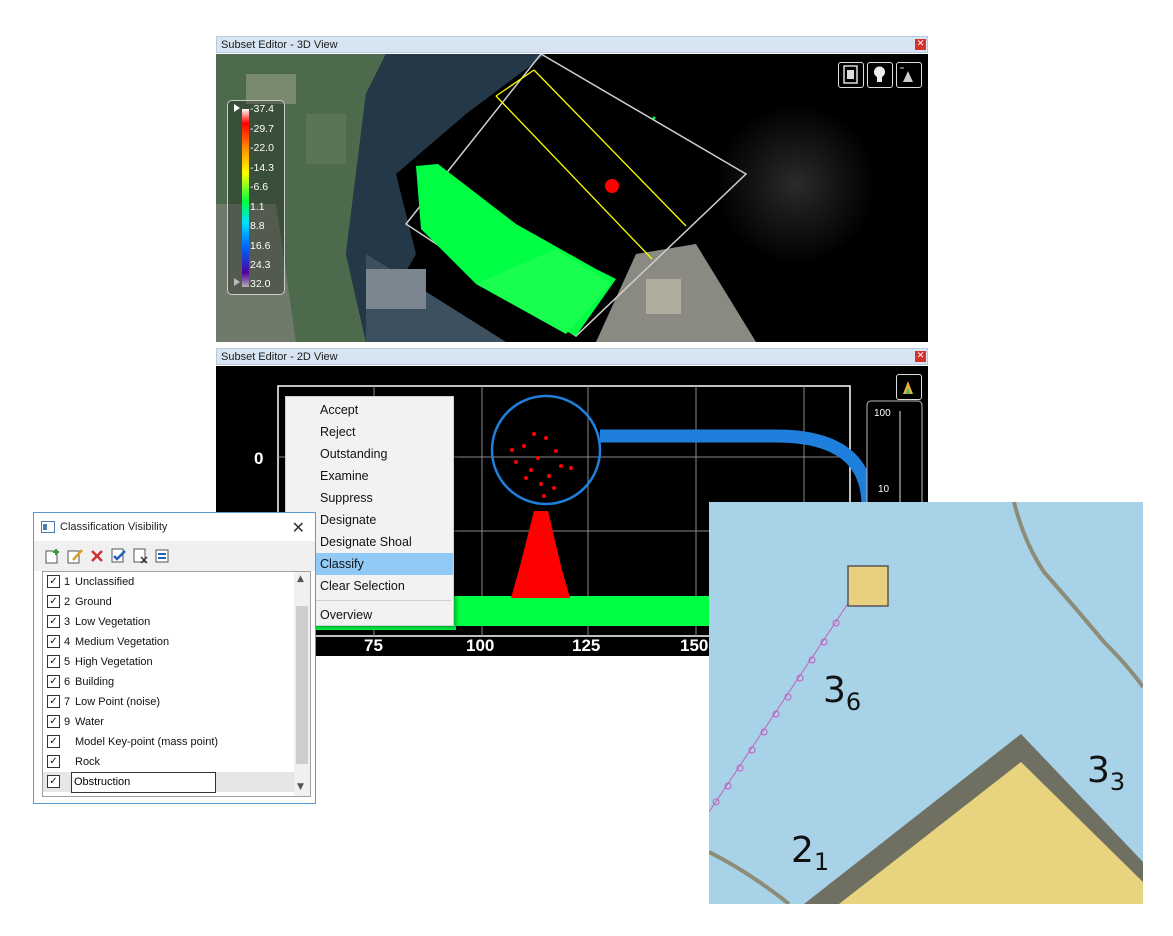  Describe the element at coordinates (105, 582) in the screenshot. I see `class-name: Unclassified` at that location.